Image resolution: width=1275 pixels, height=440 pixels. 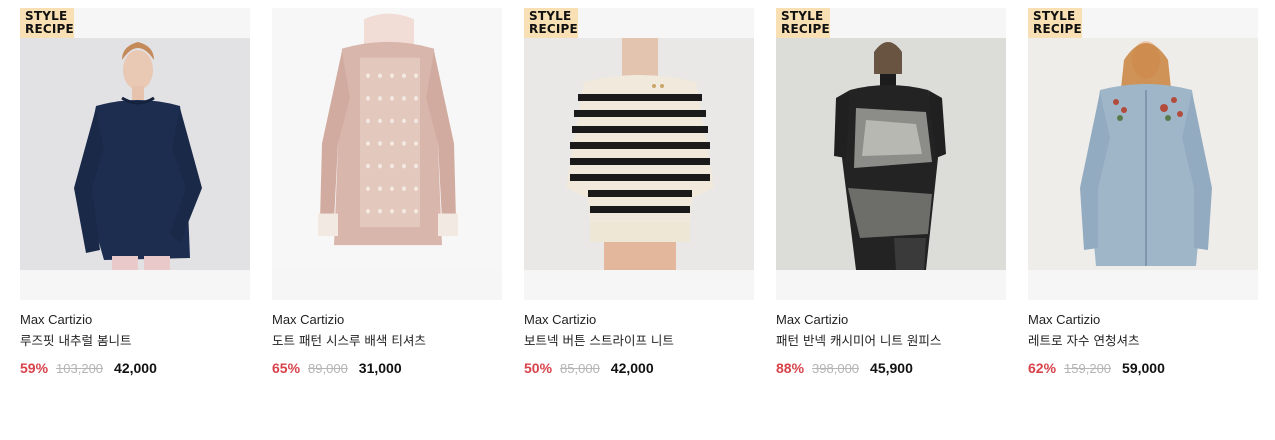 I want to click on product-title: 도트 패턴 시스루 배색 티셔츠, so click(x=387, y=341).